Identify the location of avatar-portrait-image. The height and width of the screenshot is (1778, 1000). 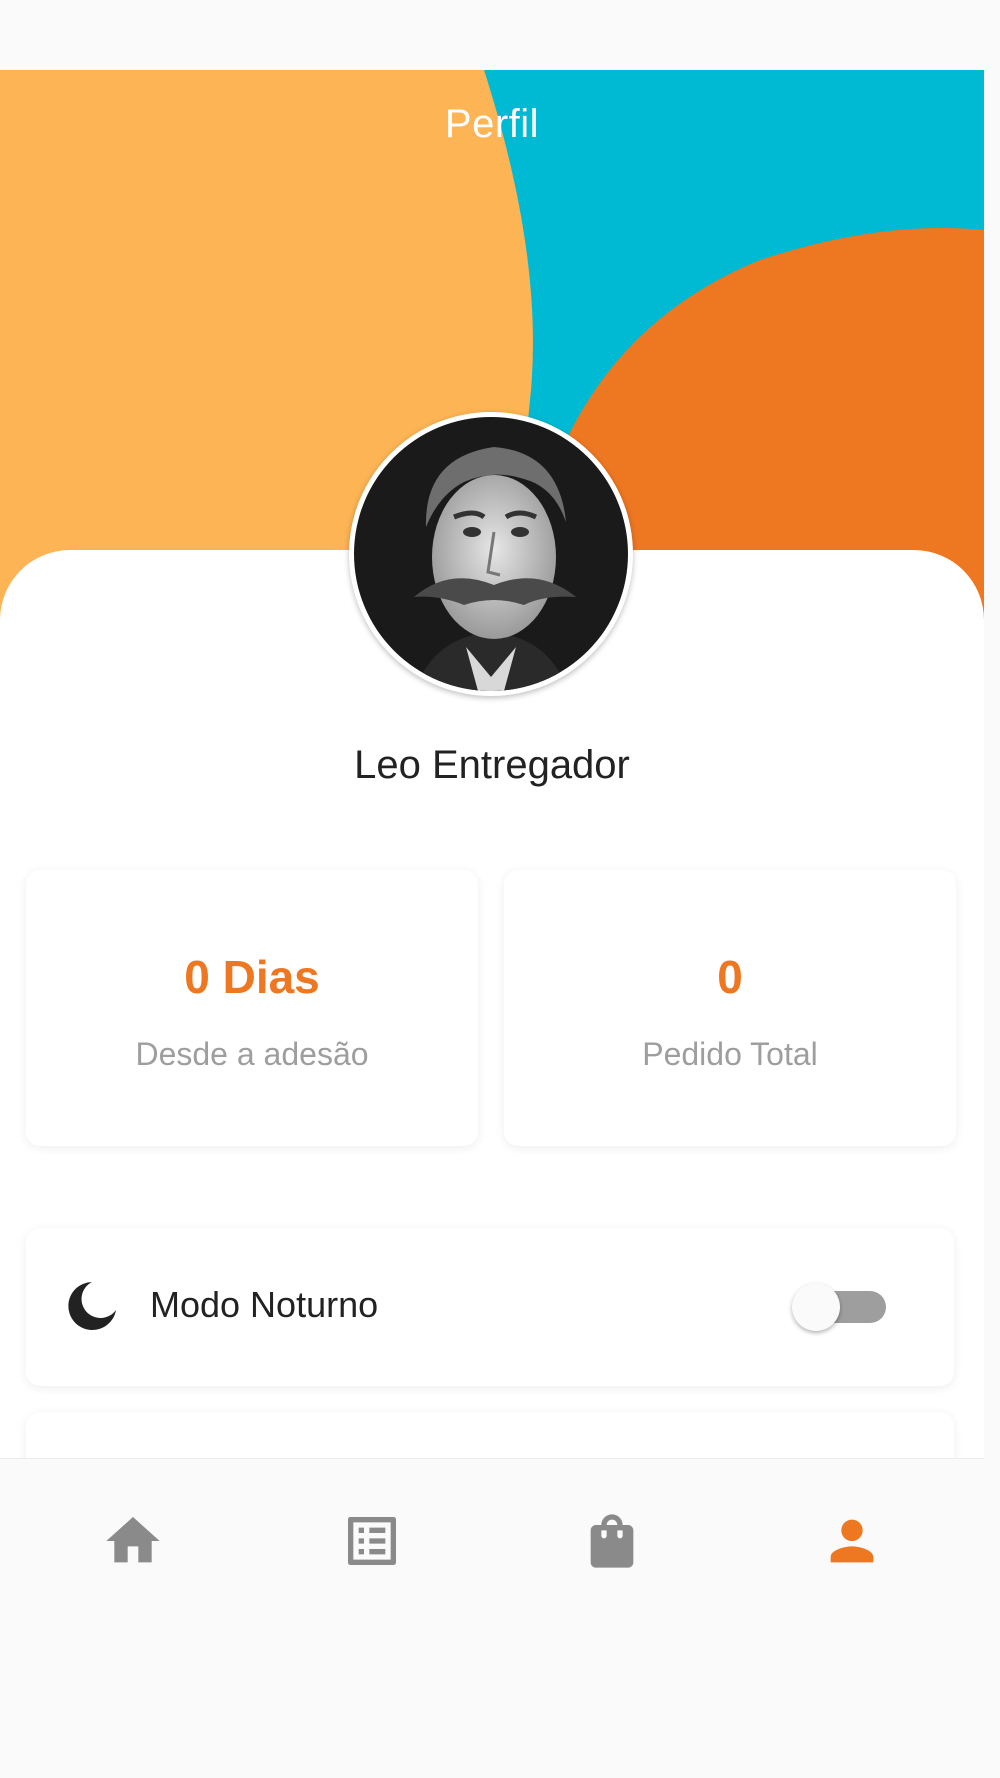
(491, 554).